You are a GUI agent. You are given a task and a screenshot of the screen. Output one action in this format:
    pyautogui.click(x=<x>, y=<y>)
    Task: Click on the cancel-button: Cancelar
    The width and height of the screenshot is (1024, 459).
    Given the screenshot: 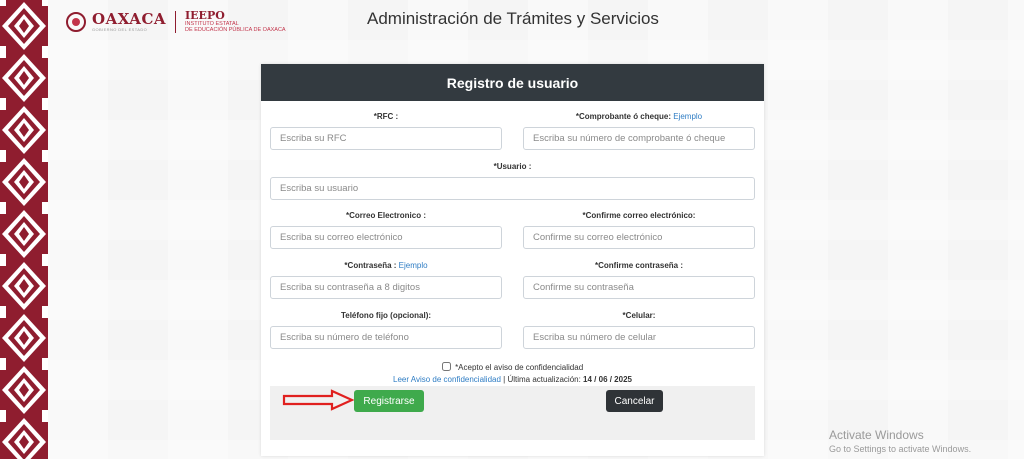 What is the action you would take?
    pyautogui.click(x=634, y=401)
    